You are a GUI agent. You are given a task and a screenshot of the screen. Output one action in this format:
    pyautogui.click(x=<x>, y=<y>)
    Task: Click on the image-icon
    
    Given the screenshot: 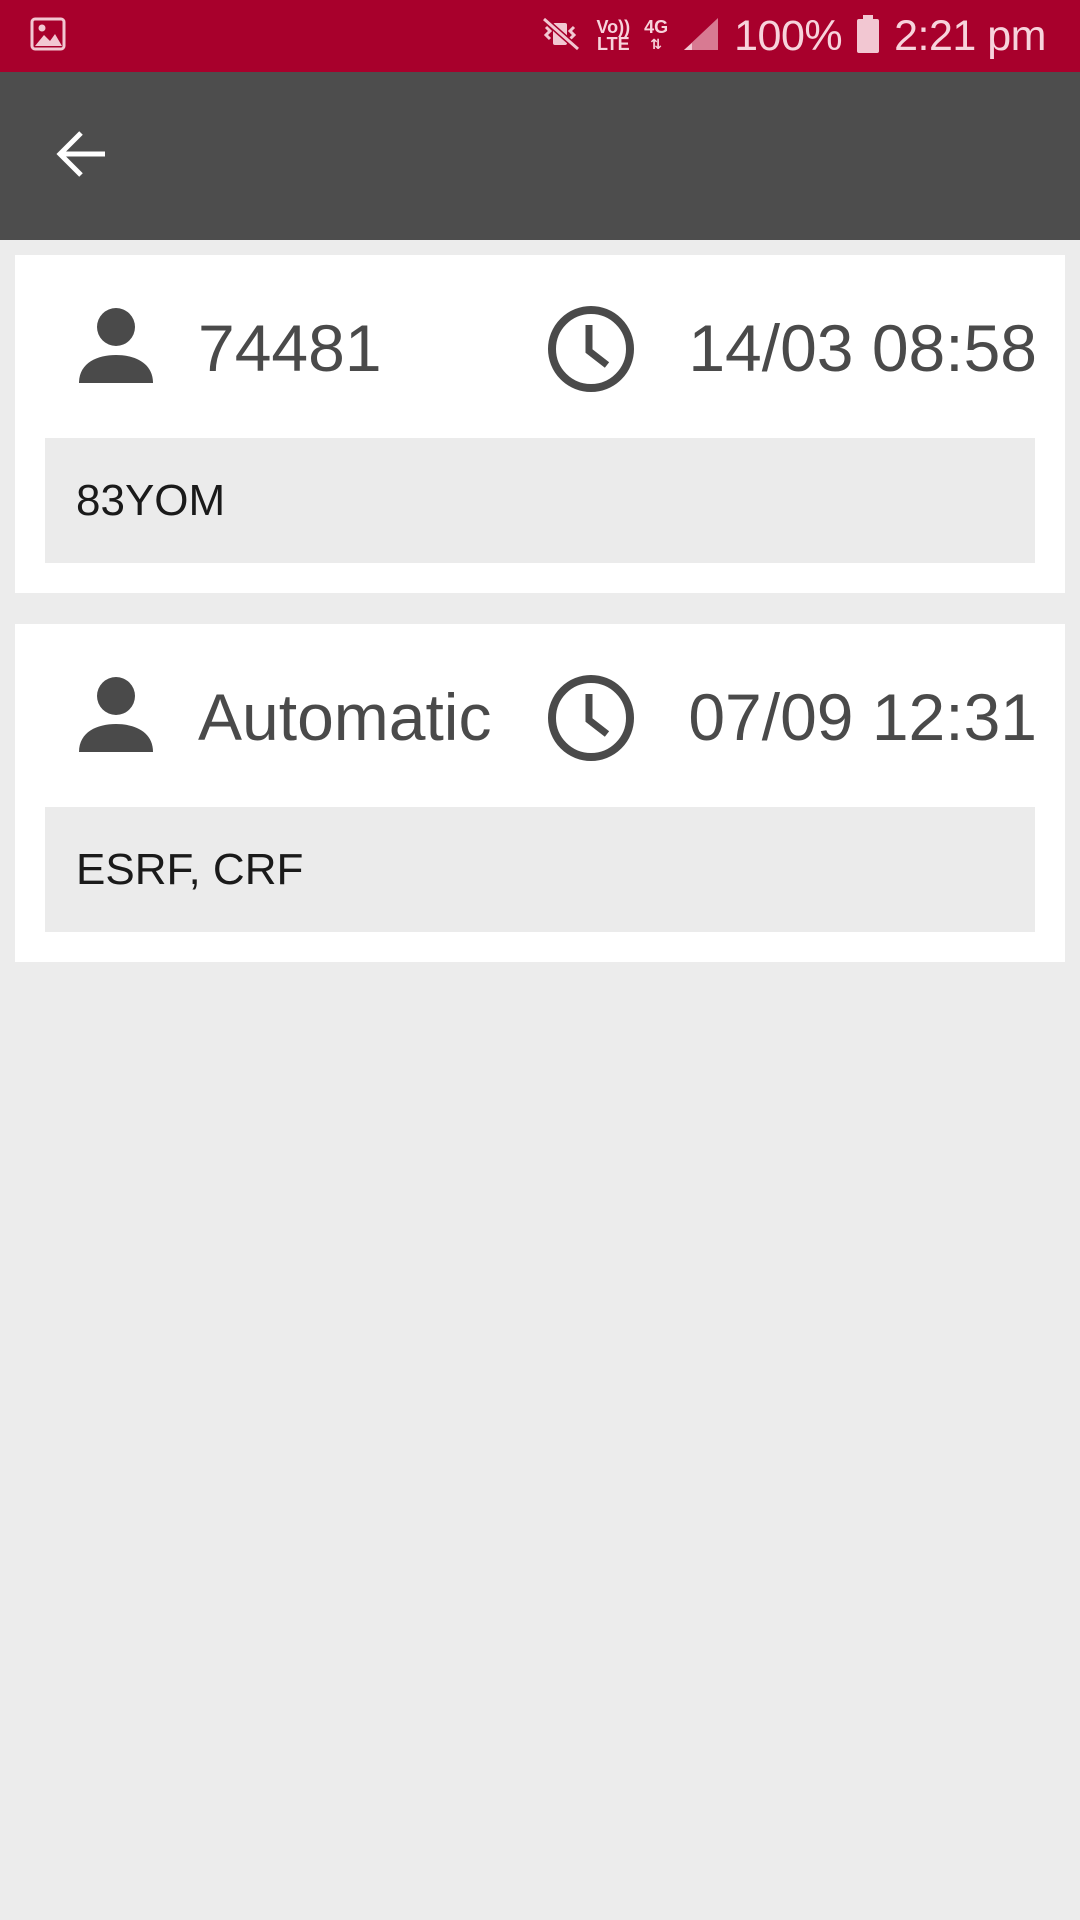 What is the action you would take?
    pyautogui.click(x=48, y=36)
    